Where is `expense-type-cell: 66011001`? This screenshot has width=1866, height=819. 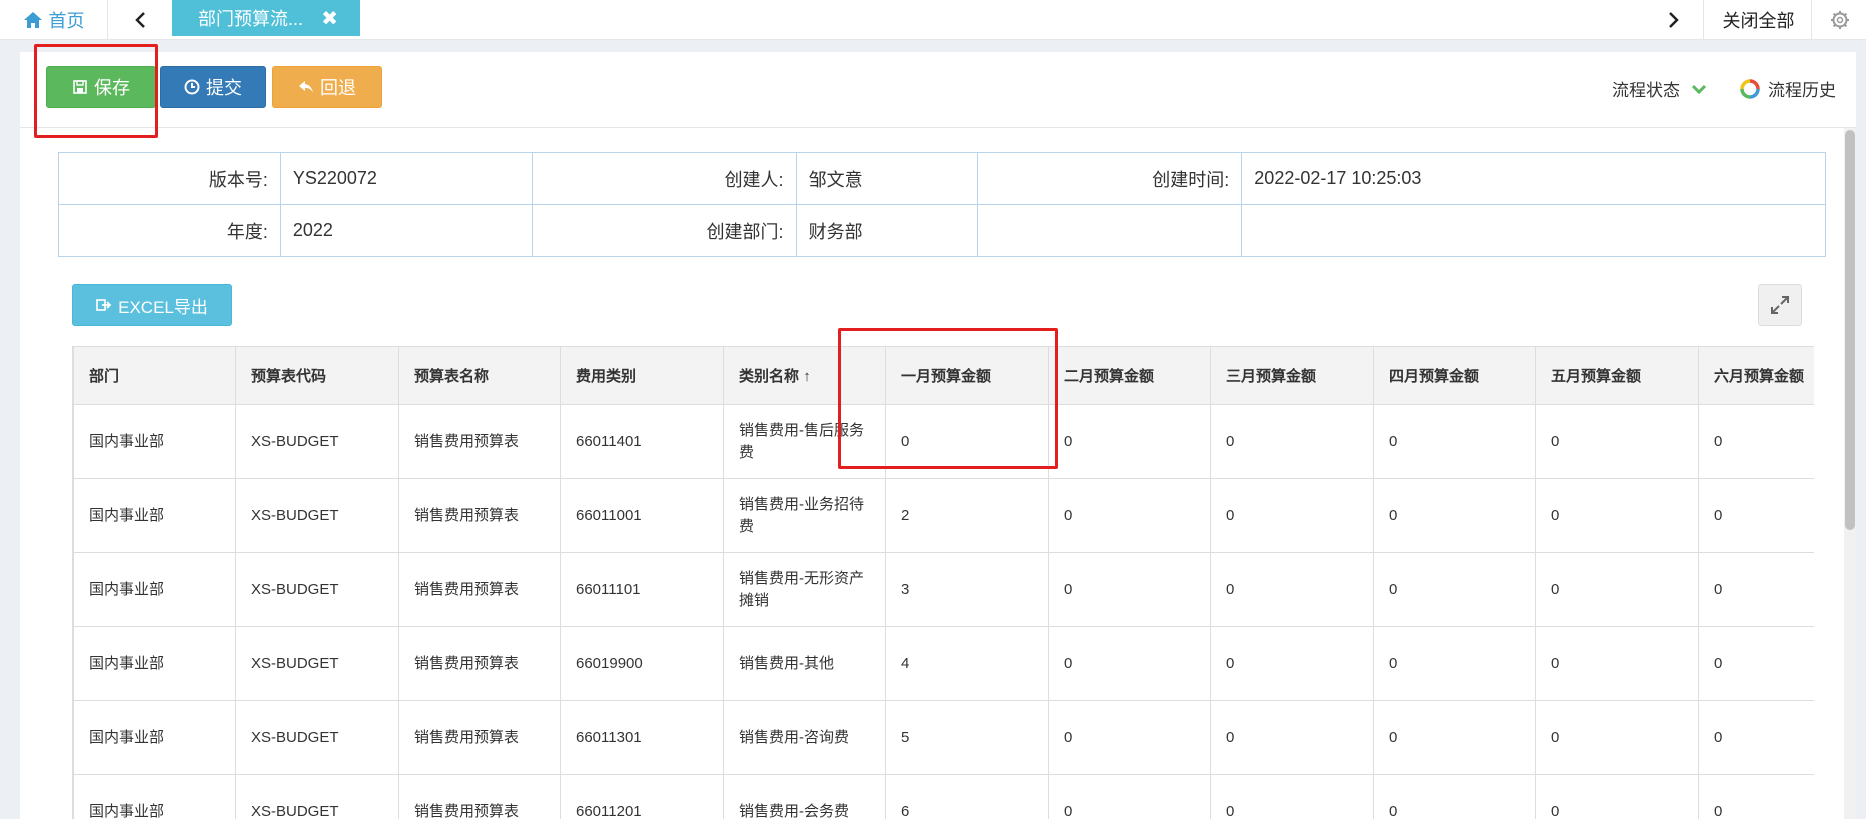
expense-type-cell: 66011001 is located at coordinates (642, 515).